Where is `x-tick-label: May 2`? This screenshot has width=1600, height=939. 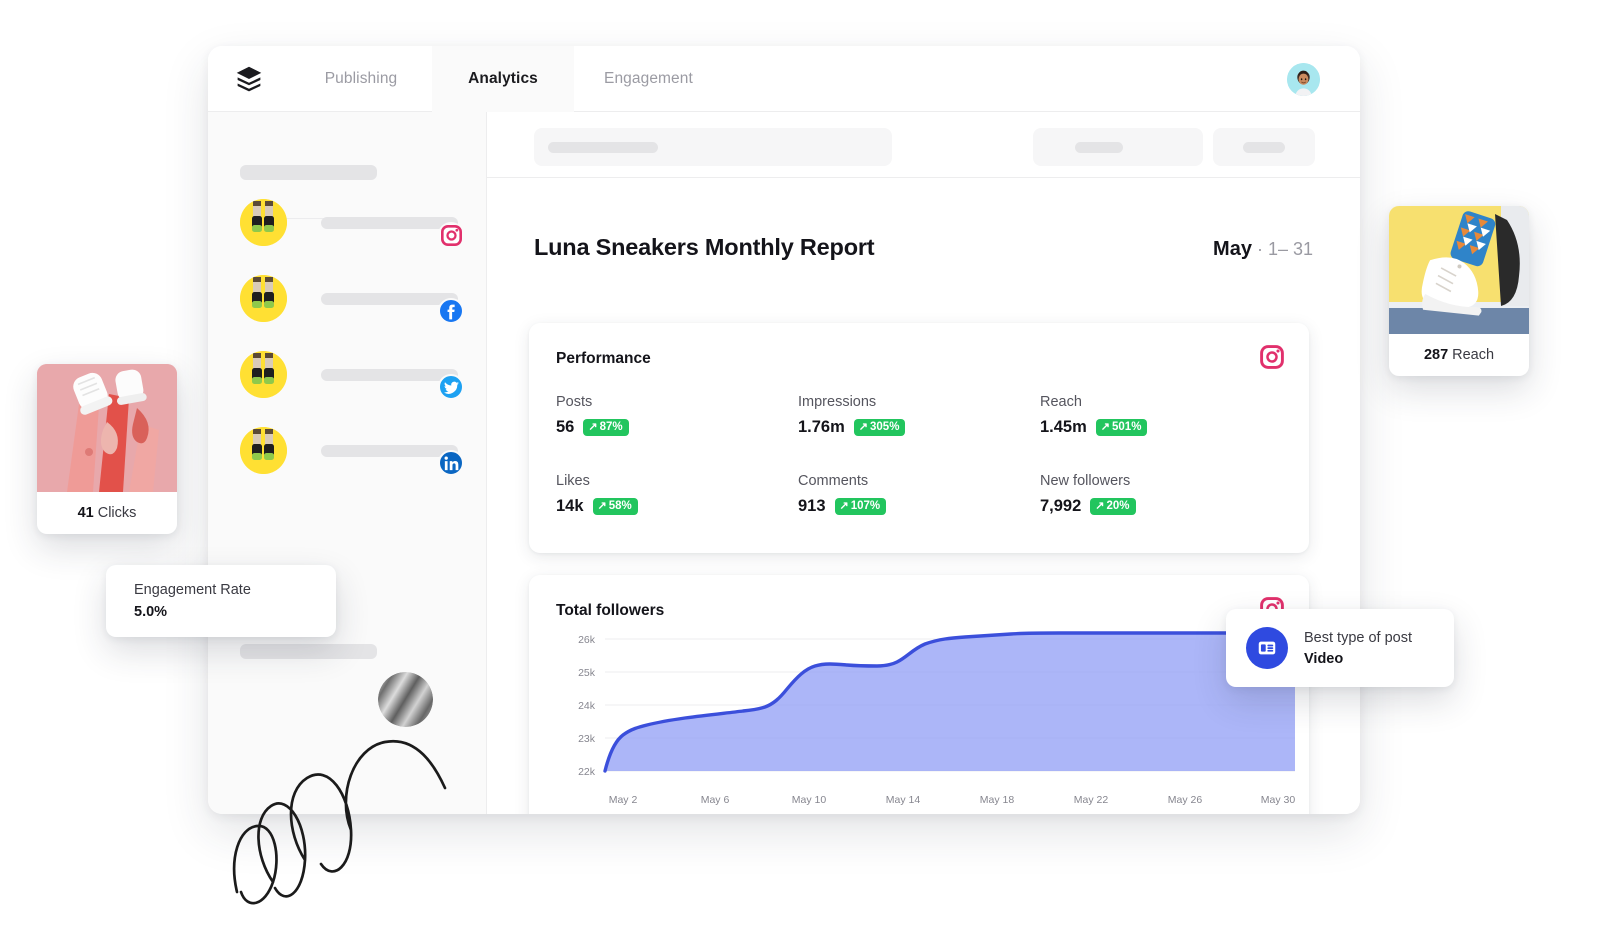
x-tick-label: May 2 is located at coordinates (623, 800).